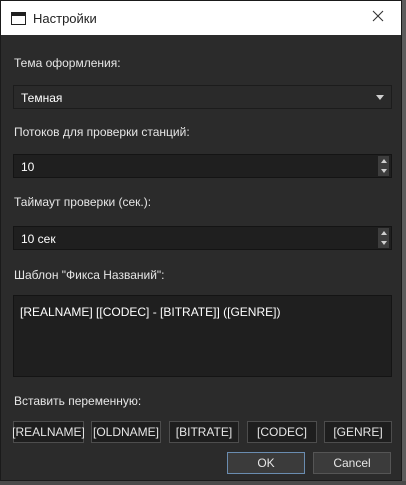 Image resolution: width=406 pixels, height=485 pixels. I want to click on app-window-icon, so click(18, 18).